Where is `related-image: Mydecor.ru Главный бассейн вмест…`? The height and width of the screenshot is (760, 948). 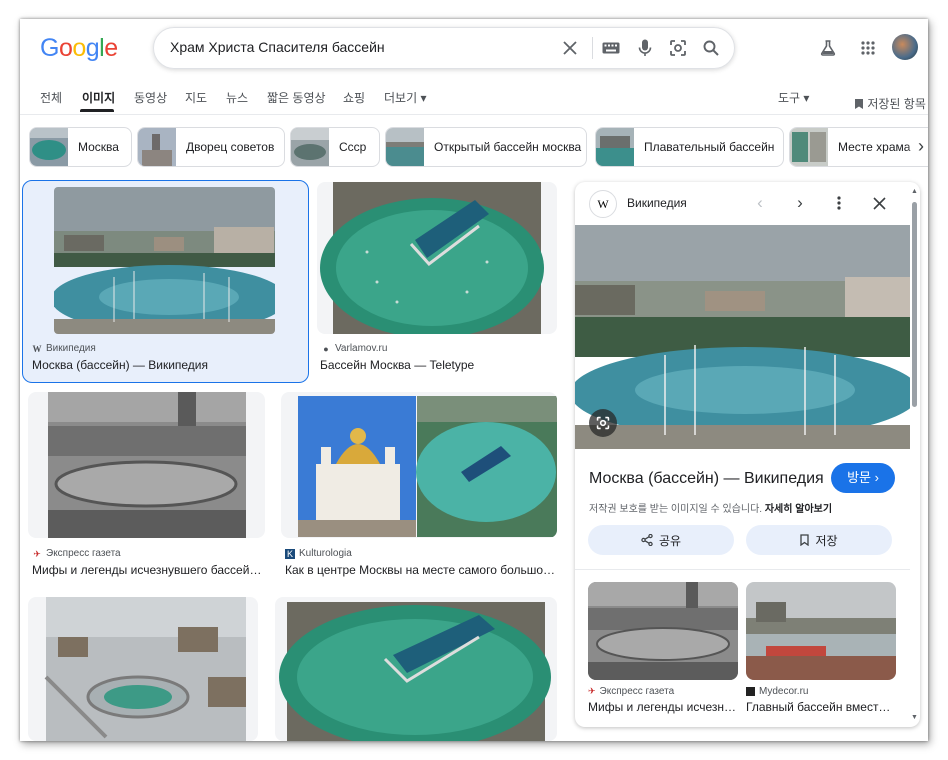
related-image: Mydecor.ru Главный бассейн вмест… is located at coordinates (821, 648).